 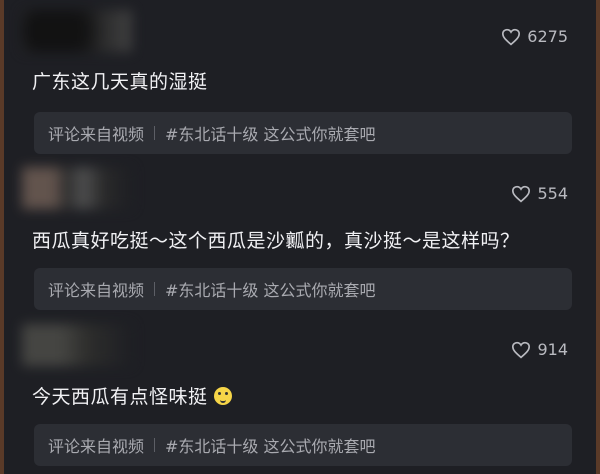 I want to click on comment-text: 今天西瓜有点怪味挺, so click(x=132, y=395).